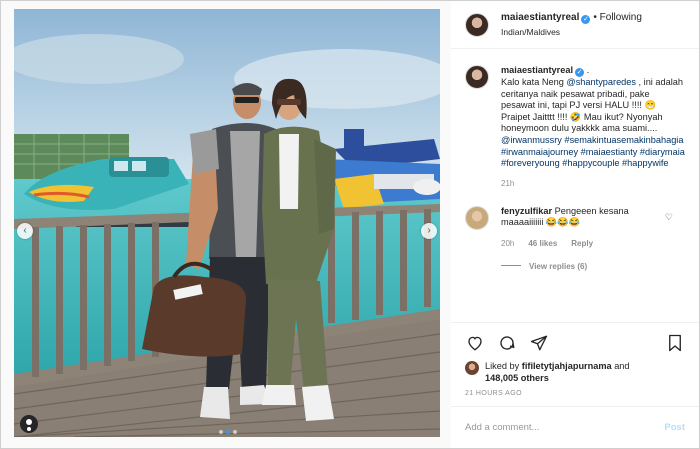 This screenshot has height=449, width=700. Describe the element at coordinates (534, 82) in the screenshot. I see `caption-text-part: Kalo kata Neng` at that location.